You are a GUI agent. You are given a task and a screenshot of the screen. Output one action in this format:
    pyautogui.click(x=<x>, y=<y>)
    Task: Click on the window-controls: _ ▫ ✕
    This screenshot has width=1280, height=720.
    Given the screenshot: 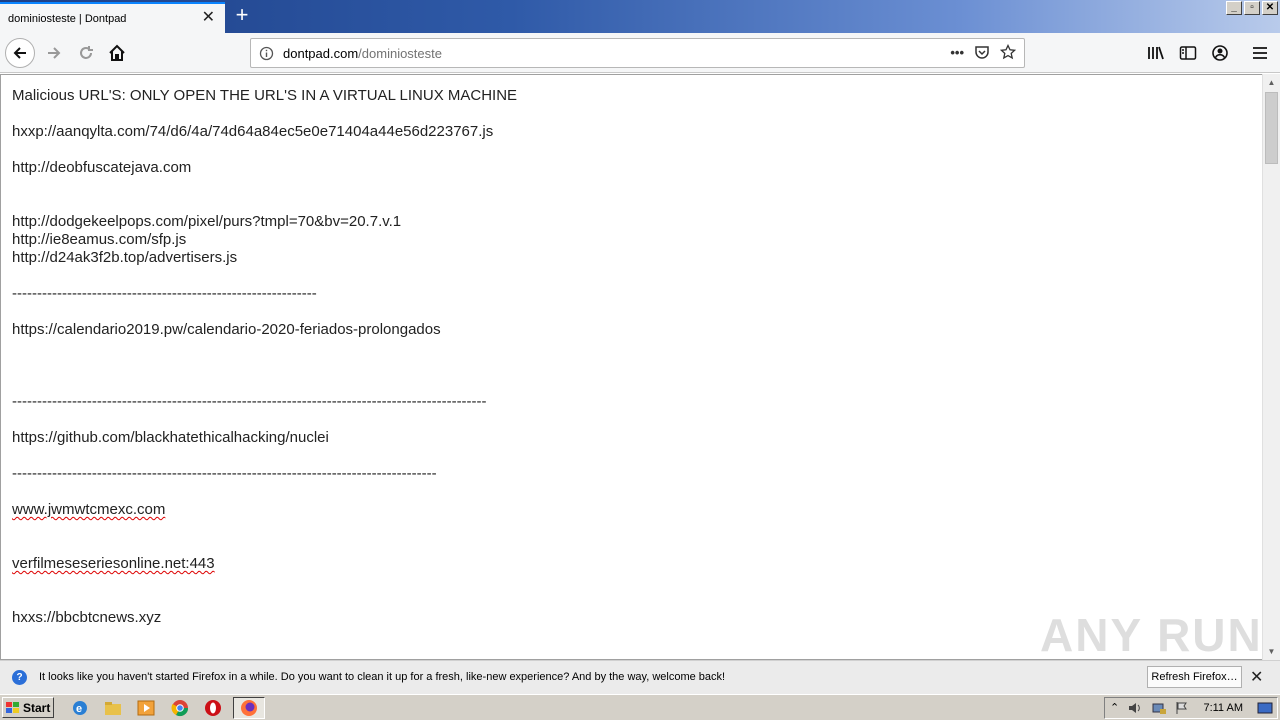 What is the action you would take?
    pyautogui.click(x=1252, y=8)
    